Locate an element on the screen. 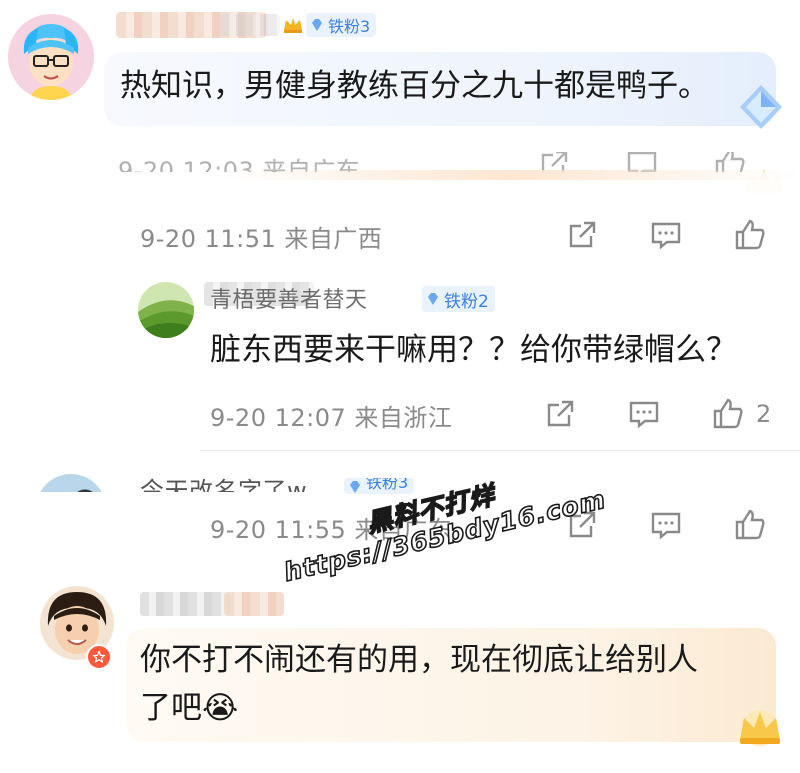 The image size is (800, 773). verified-badge-icon is located at coordinates (99, 657).